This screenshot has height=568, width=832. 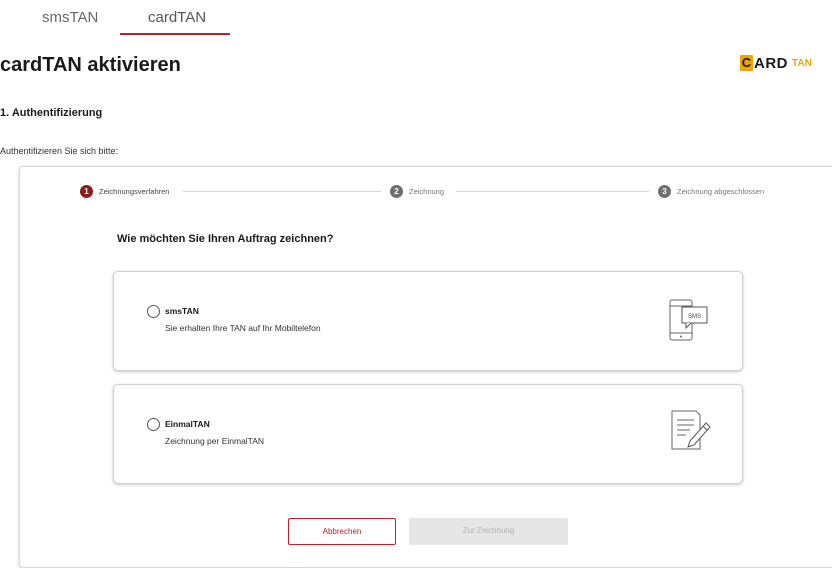 What do you see at coordinates (86, 191) in the screenshot?
I see `step-1-number: 1` at bounding box center [86, 191].